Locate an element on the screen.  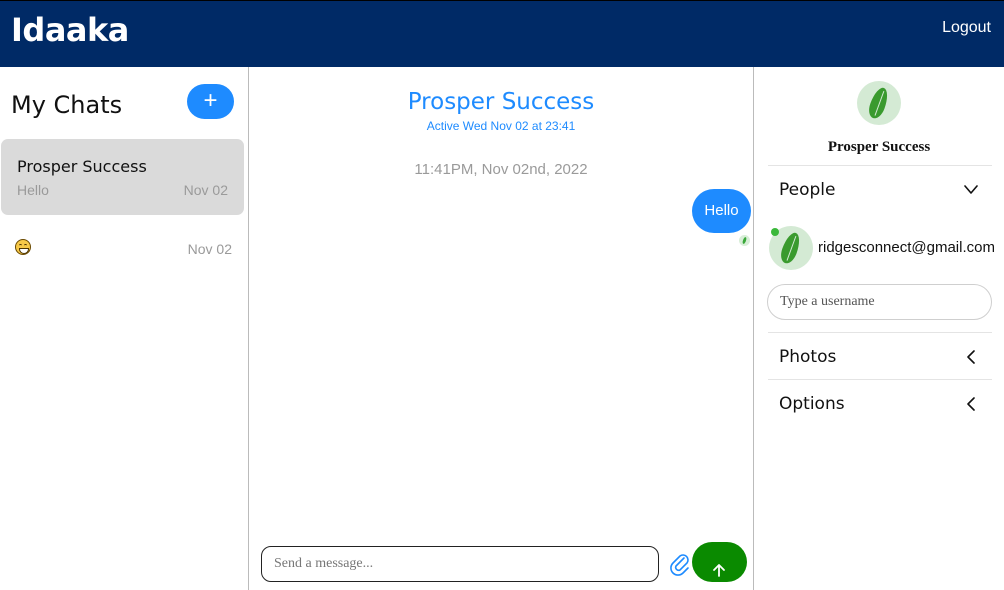
send-button is located at coordinates (719, 562).